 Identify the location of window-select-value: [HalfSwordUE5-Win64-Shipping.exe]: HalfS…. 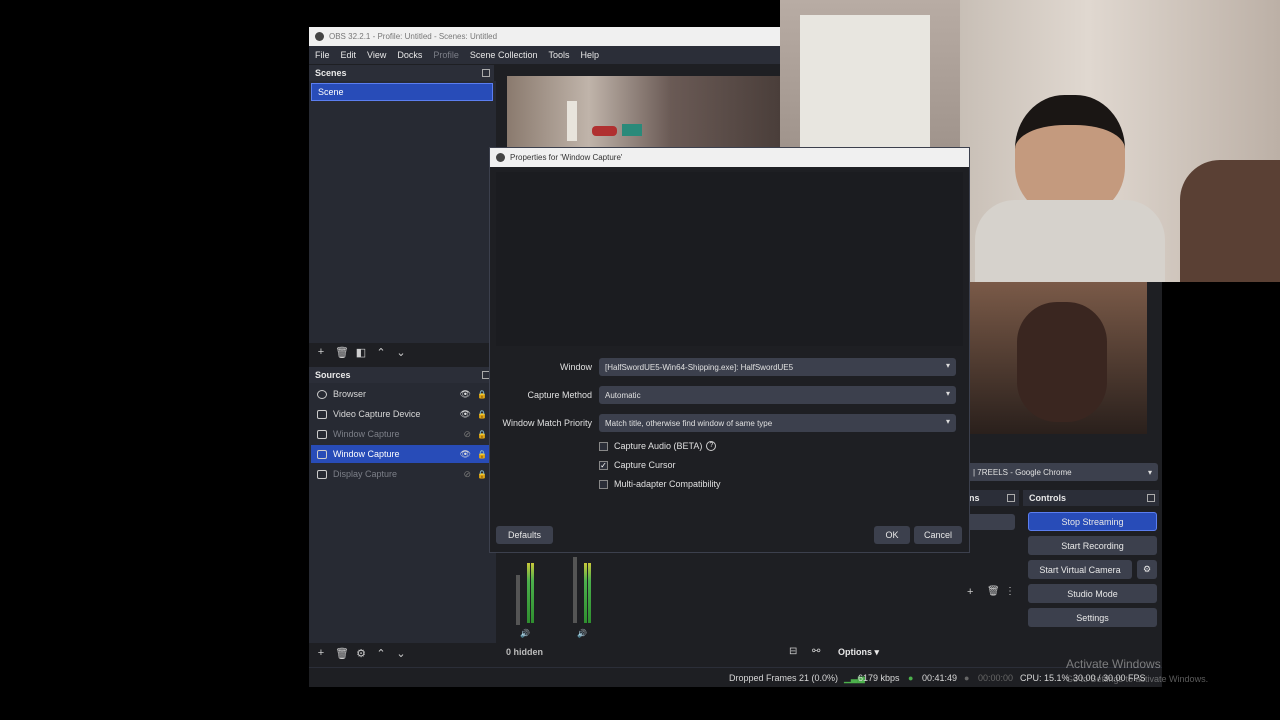
(699, 367).